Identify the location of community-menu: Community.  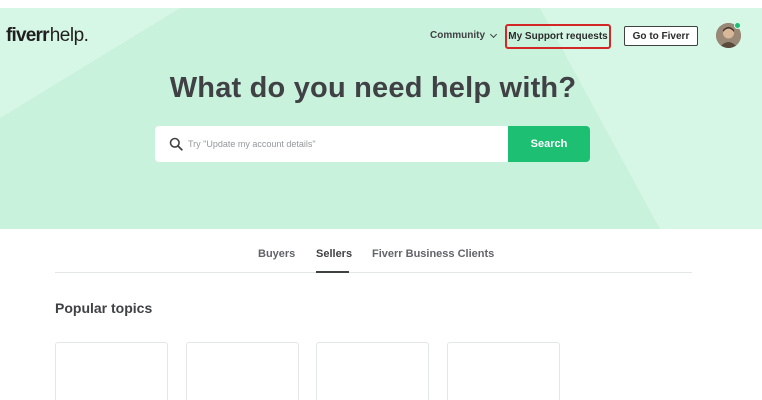
(464, 35).